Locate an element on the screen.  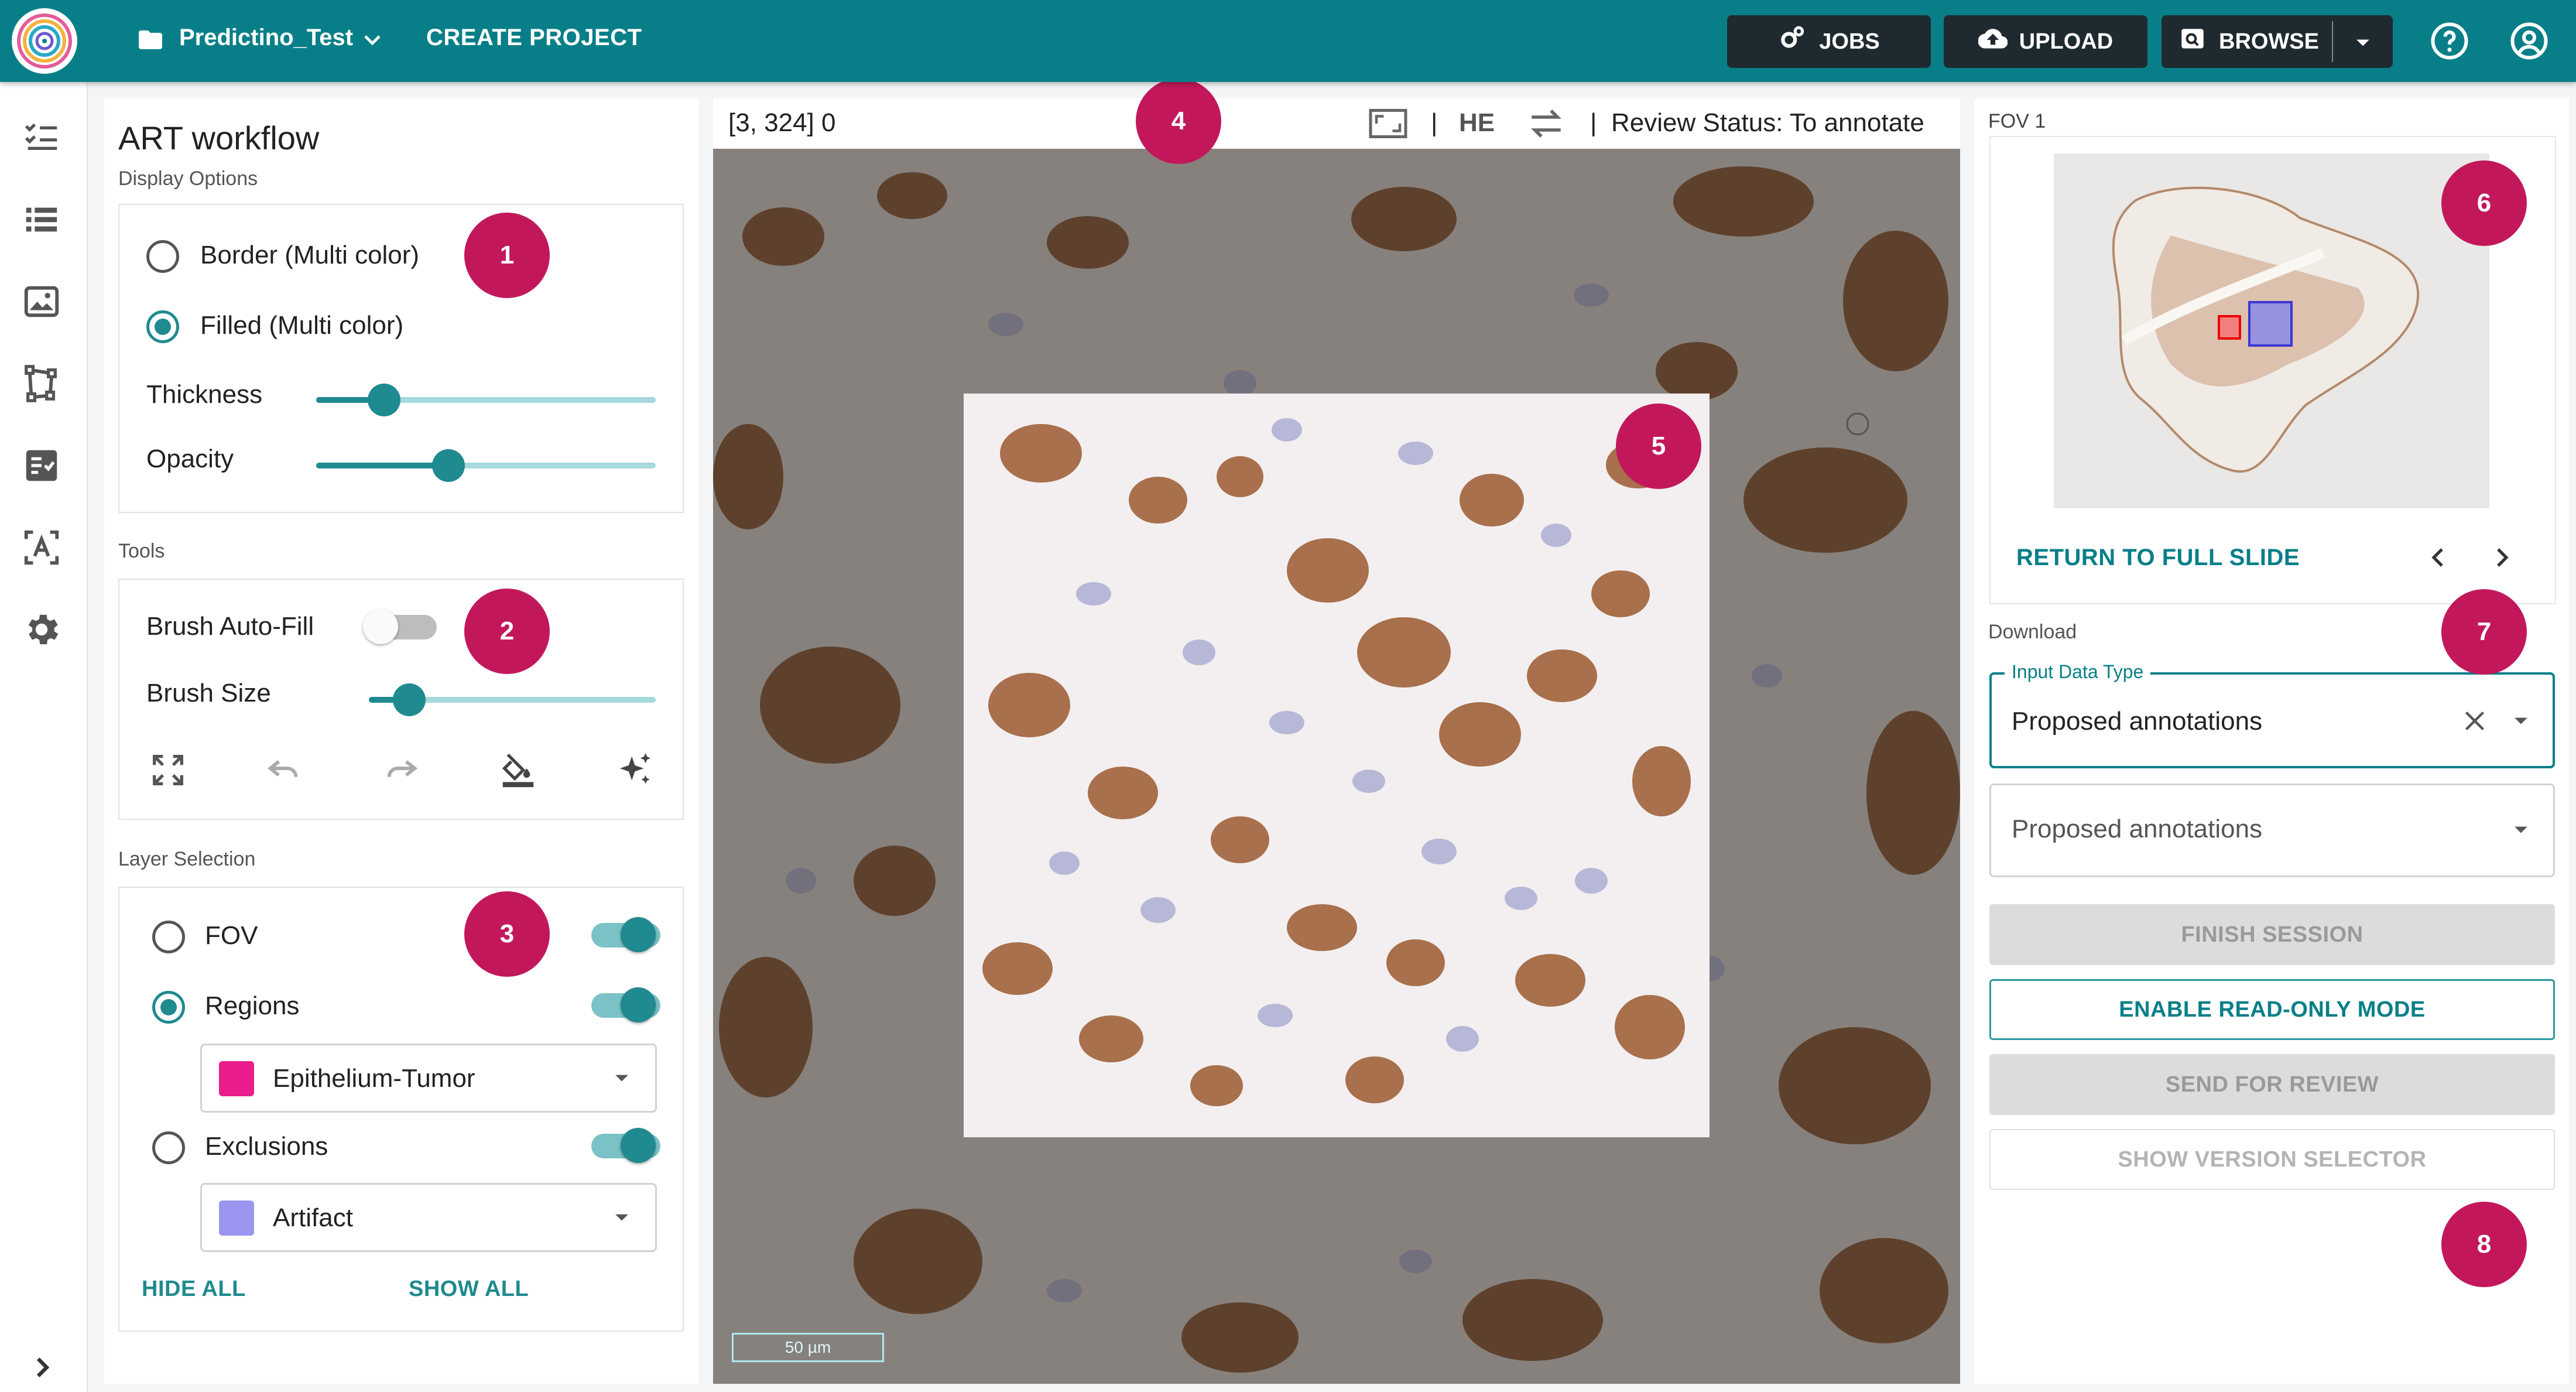
annotation-version-arrow-icon is located at coordinates (2521, 829).